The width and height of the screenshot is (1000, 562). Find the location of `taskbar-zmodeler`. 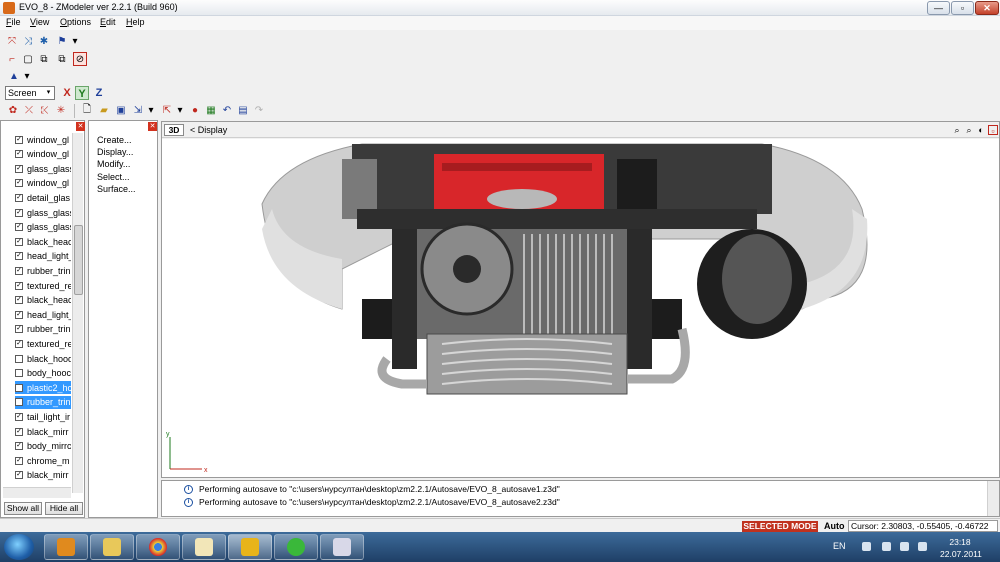

taskbar-zmodeler is located at coordinates (250, 547).